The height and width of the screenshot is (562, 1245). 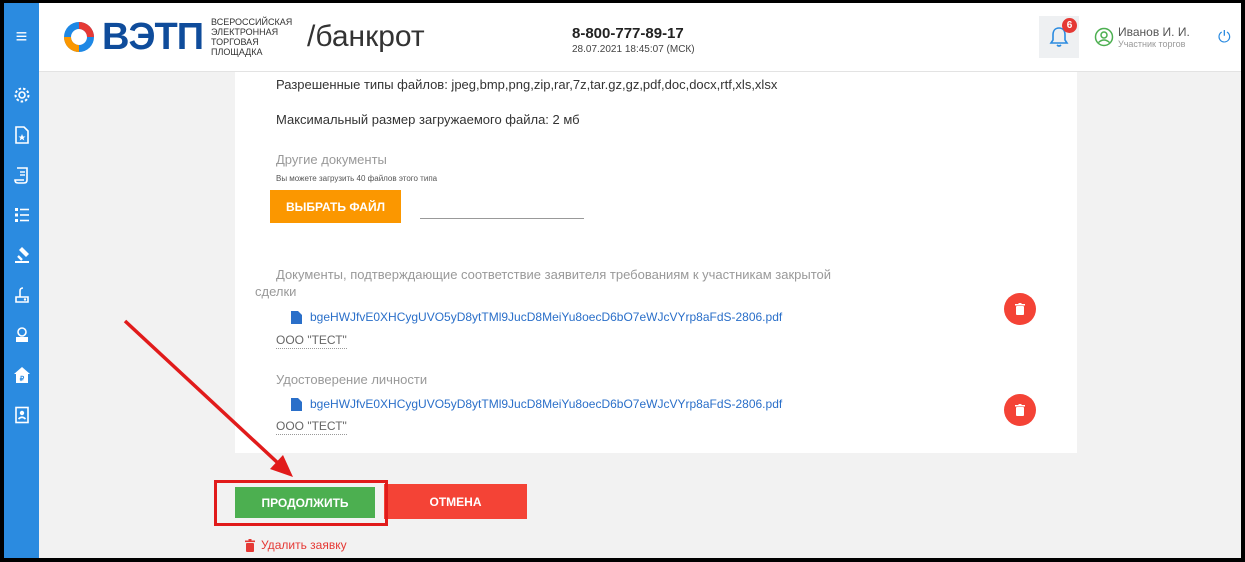 What do you see at coordinates (21, 135) in the screenshot?
I see `document-star-icon` at bounding box center [21, 135].